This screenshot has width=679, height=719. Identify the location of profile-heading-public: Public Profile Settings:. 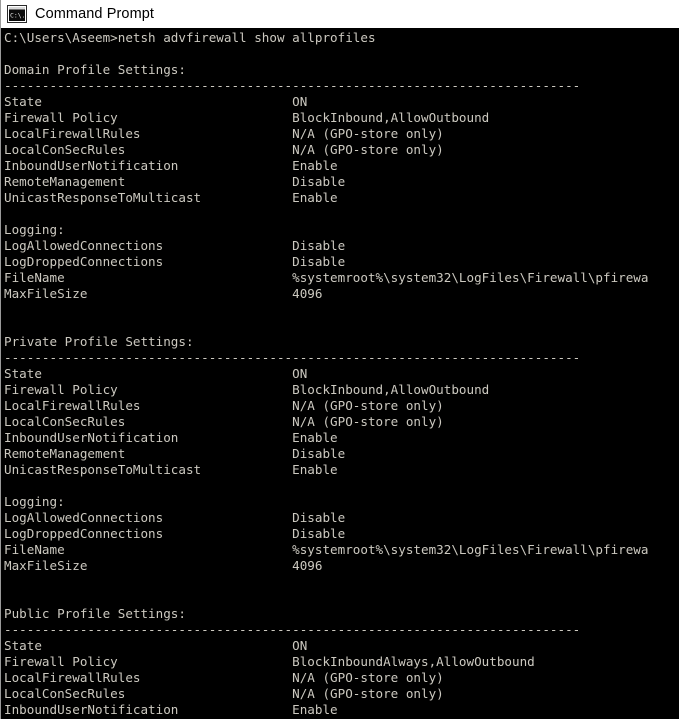
(95, 613).